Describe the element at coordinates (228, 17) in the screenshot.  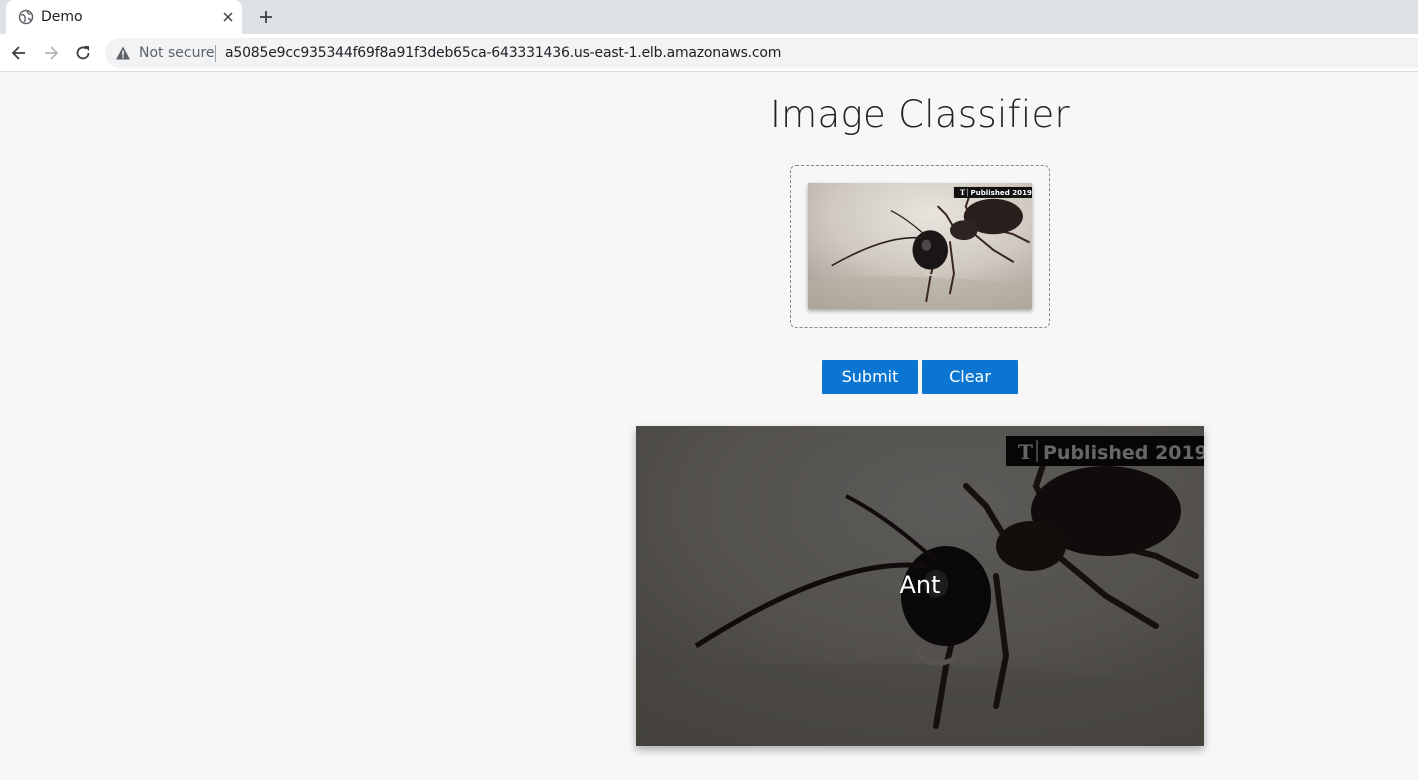
I see `close-icon` at that location.